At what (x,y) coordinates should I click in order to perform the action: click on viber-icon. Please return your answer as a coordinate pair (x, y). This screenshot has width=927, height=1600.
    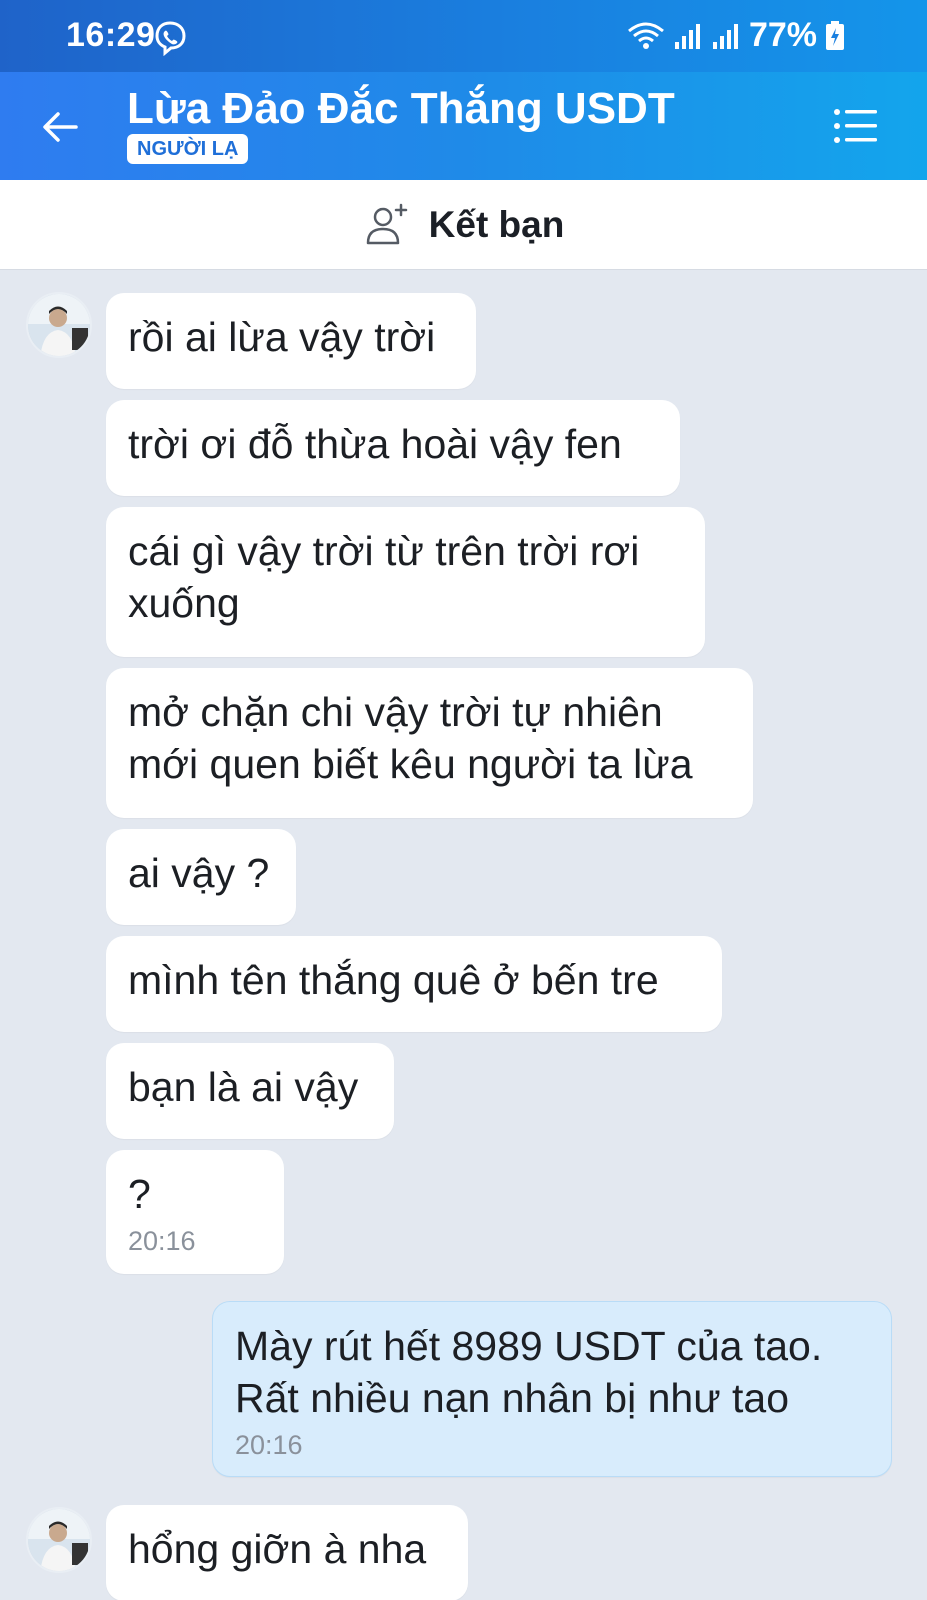
    Looking at the image, I should click on (170, 38).